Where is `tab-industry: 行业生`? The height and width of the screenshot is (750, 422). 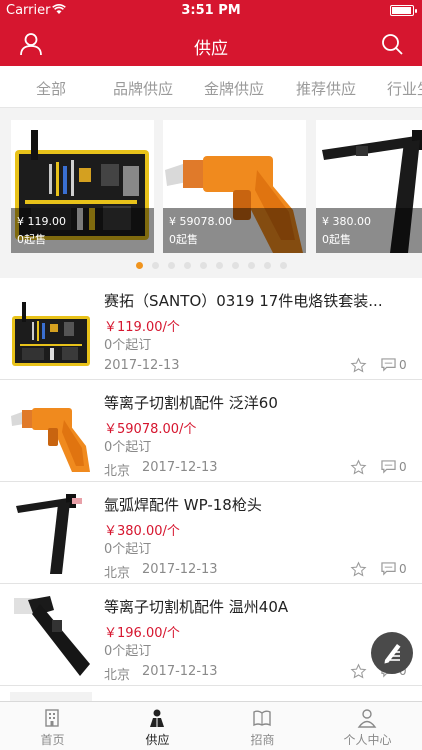
tab-industry: 行业生 is located at coordinates (404, 88).